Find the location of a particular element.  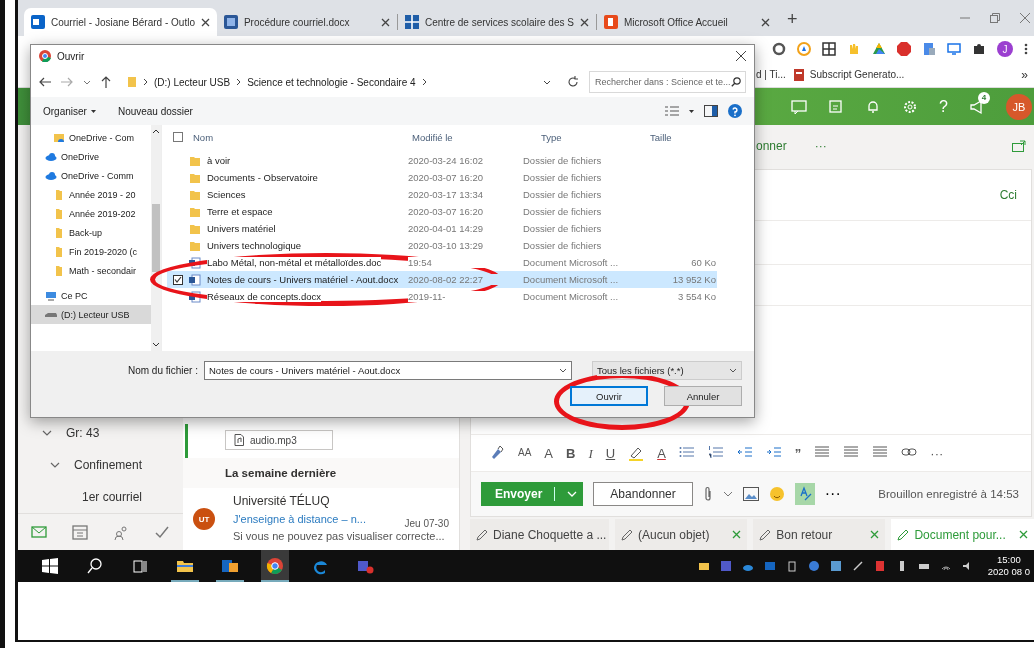

attachment-chip: audio.mp3 is located at coordinates (279, 440).